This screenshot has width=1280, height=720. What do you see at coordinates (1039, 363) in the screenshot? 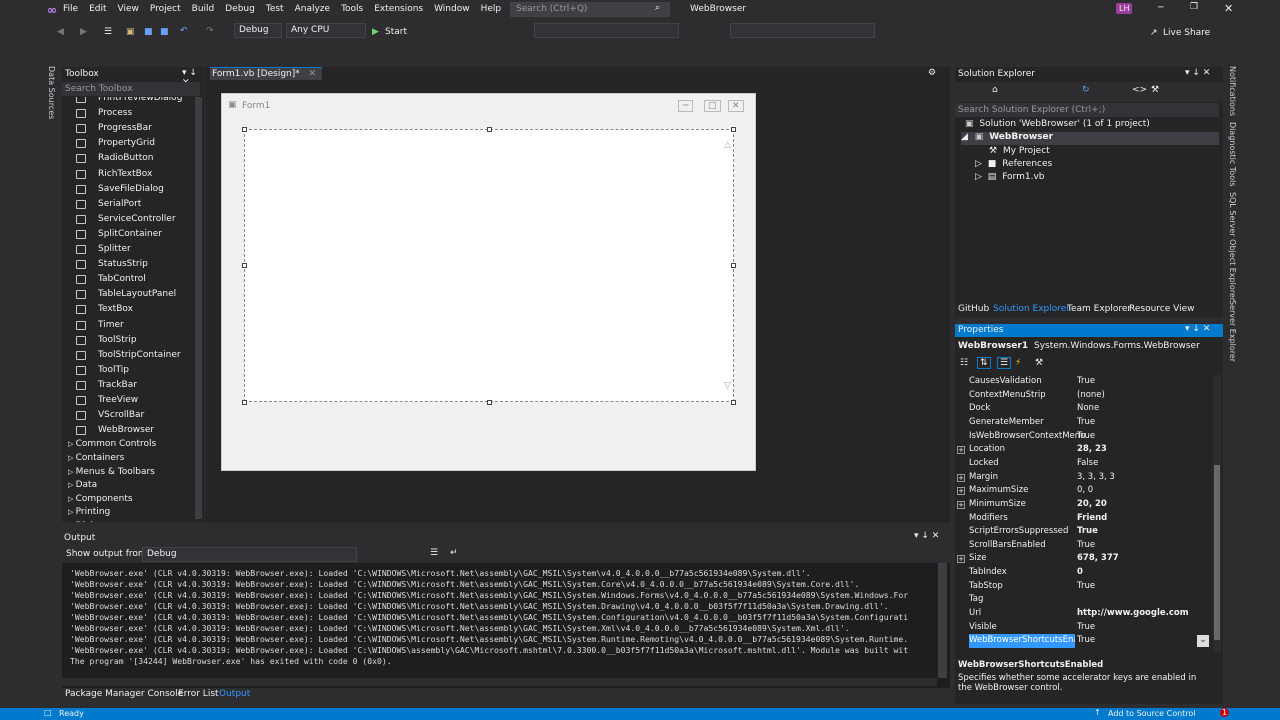
I see `property-pages-icon: ⚒` at bounding box center [1039, 363].